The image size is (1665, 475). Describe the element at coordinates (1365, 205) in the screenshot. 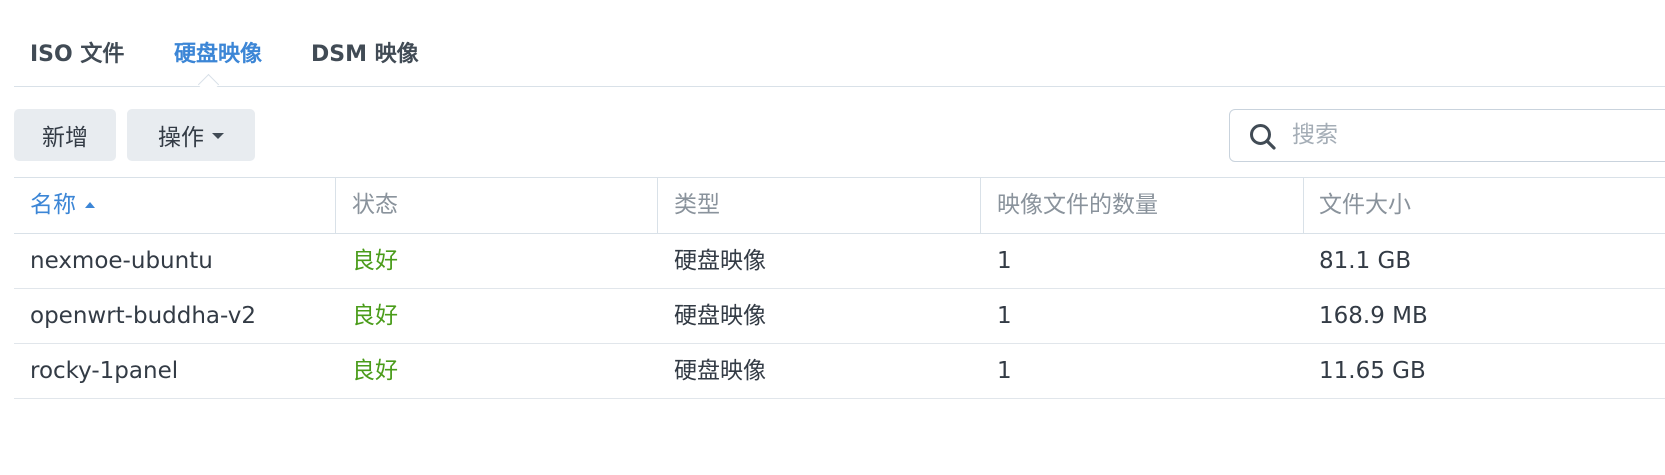

I see `column-header-file-size: 文件大小` at that location.